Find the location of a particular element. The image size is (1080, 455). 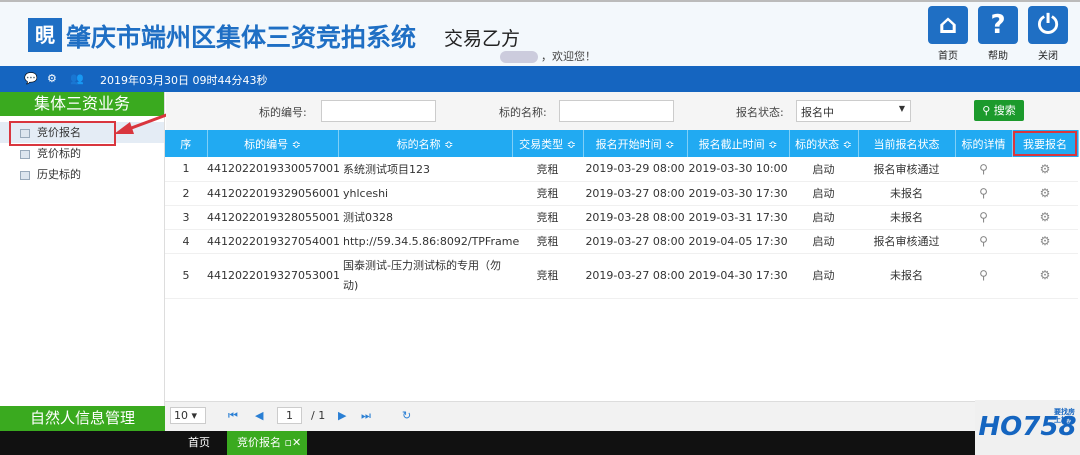

help-button: ? 帮助 is located at coordinates (998, 34).